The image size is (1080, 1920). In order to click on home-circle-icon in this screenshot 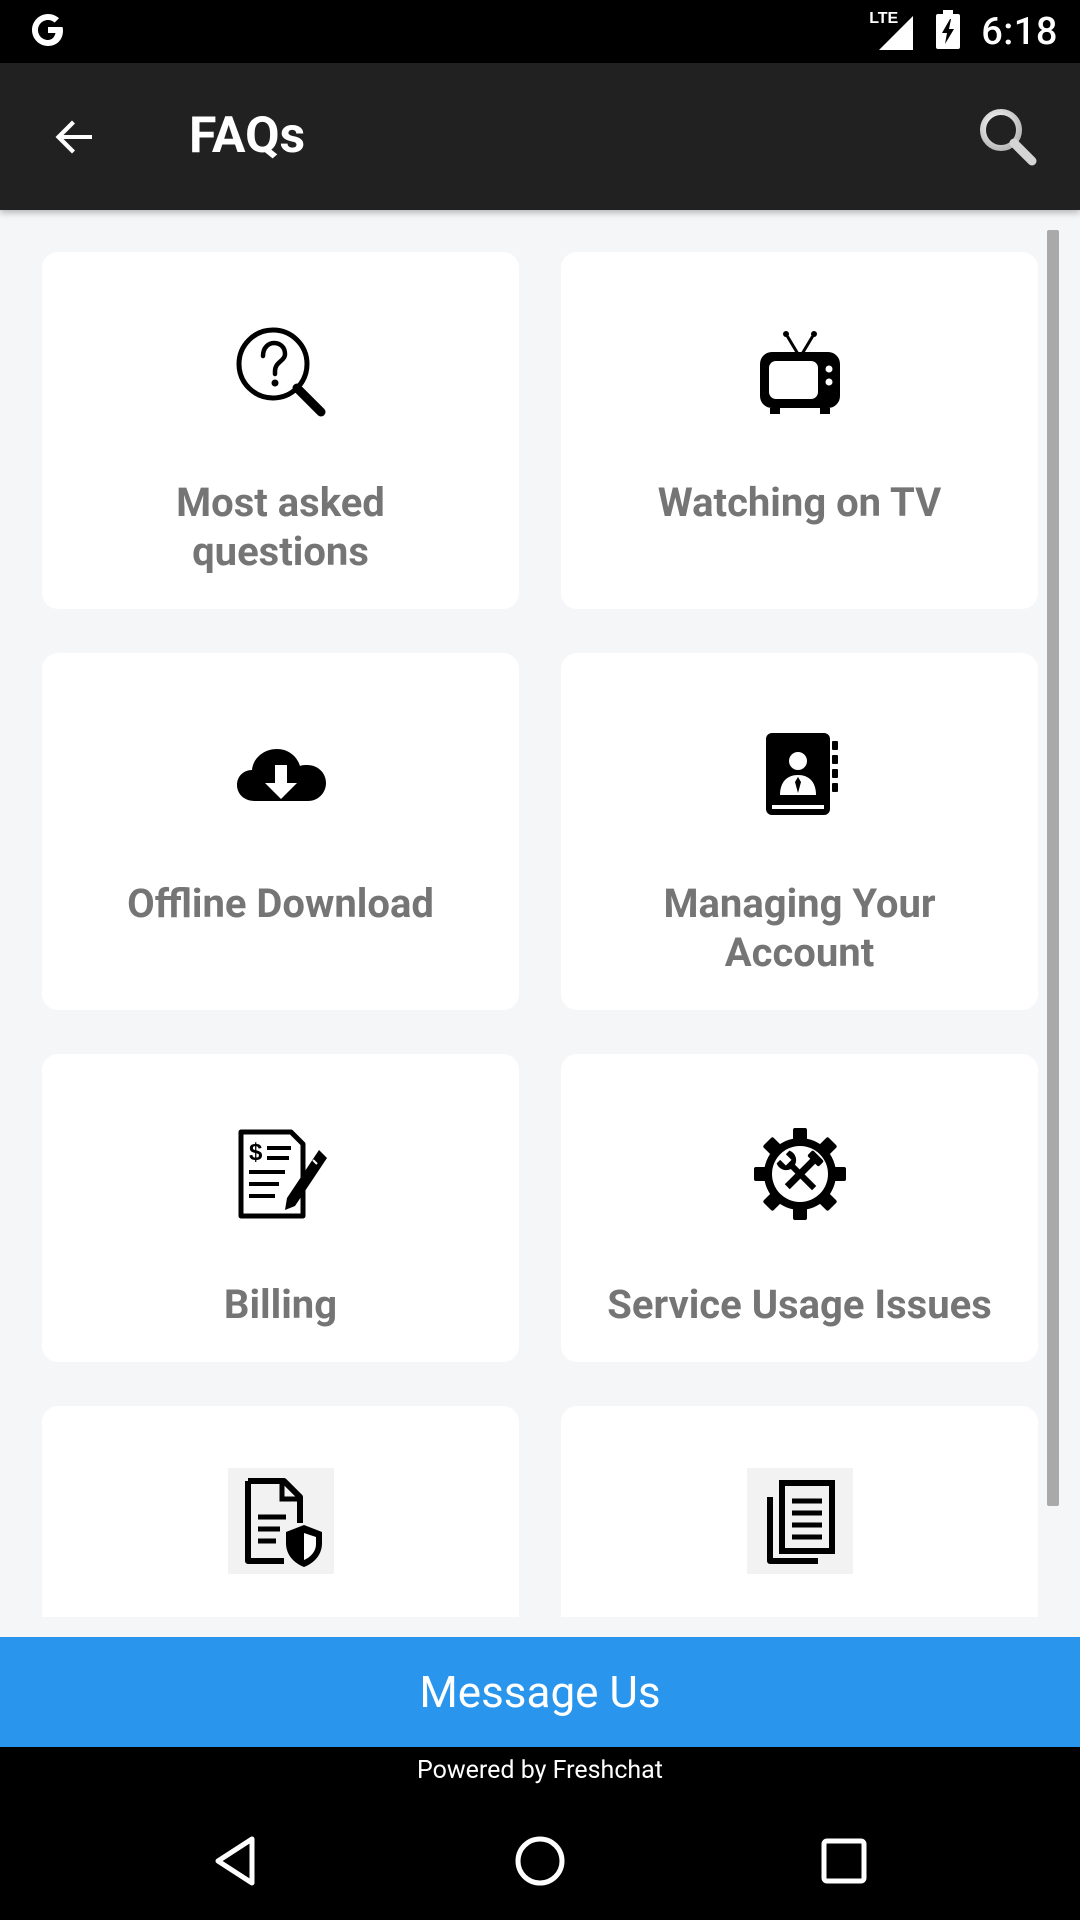, I will do `click(540, 1861)`.